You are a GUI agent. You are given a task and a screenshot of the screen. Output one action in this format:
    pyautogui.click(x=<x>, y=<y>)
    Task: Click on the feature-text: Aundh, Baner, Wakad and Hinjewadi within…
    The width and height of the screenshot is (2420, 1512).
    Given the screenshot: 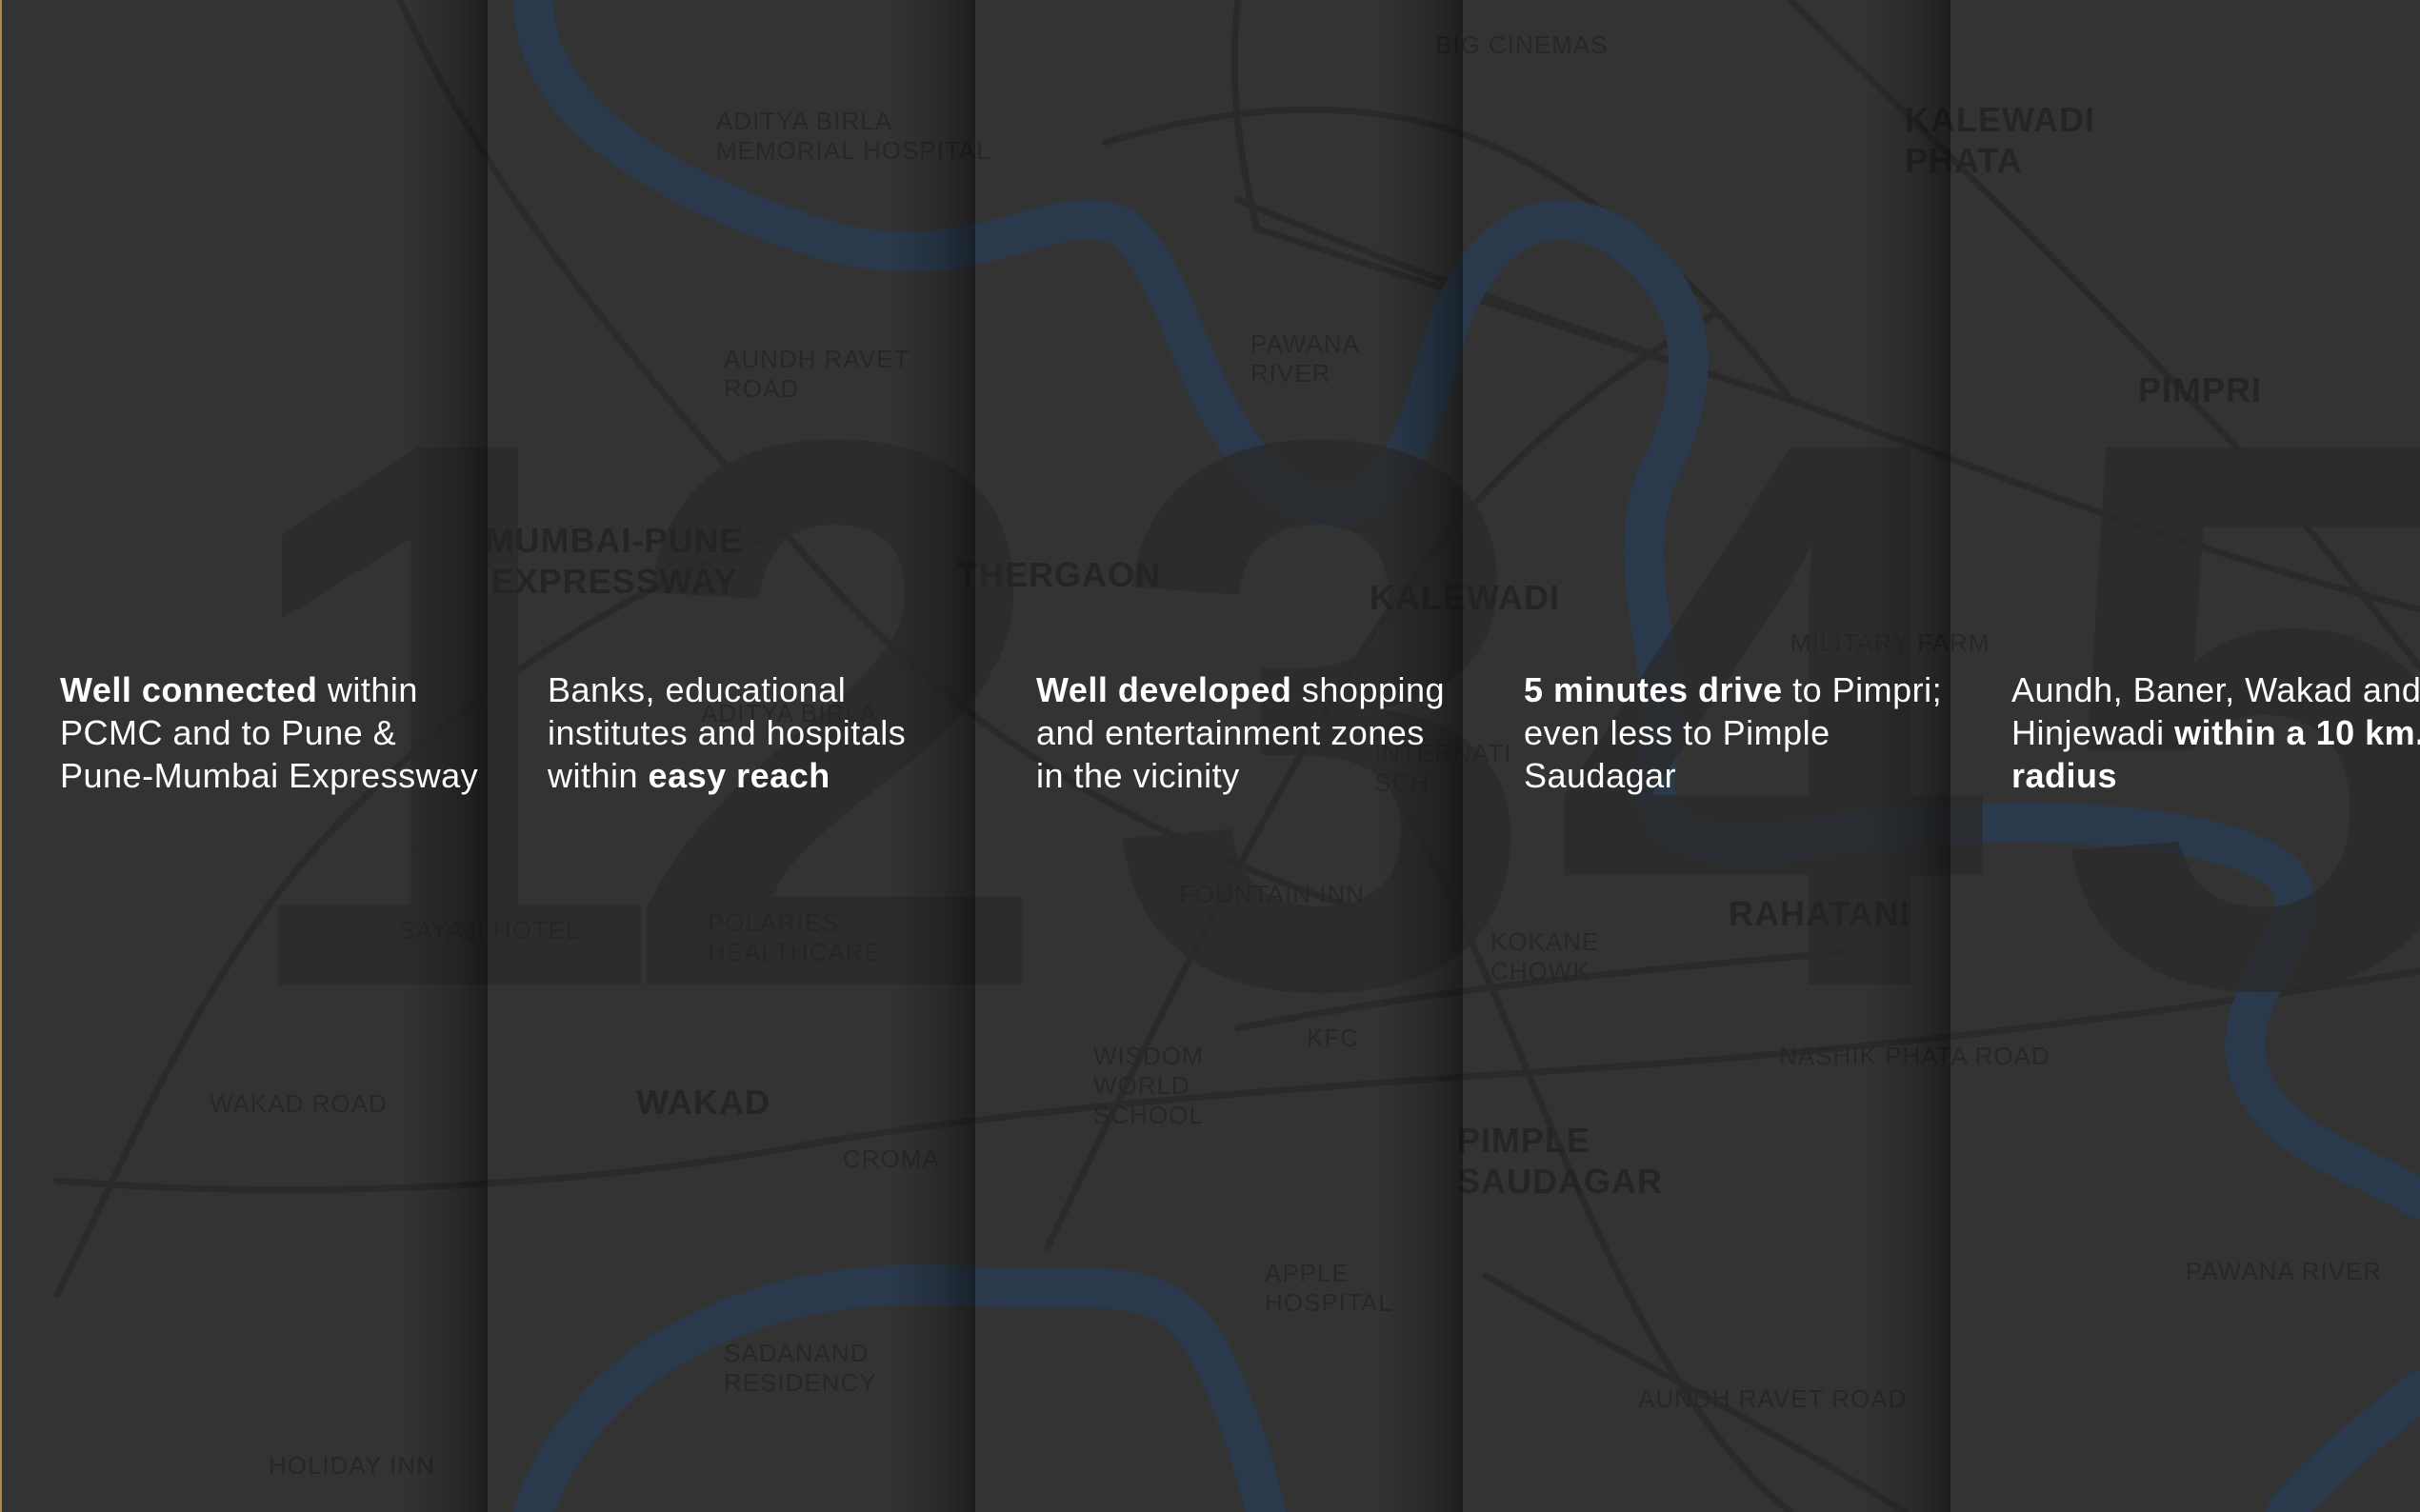 What is the action you would take?
    pyautogui.click(x=2215, y=732)
    